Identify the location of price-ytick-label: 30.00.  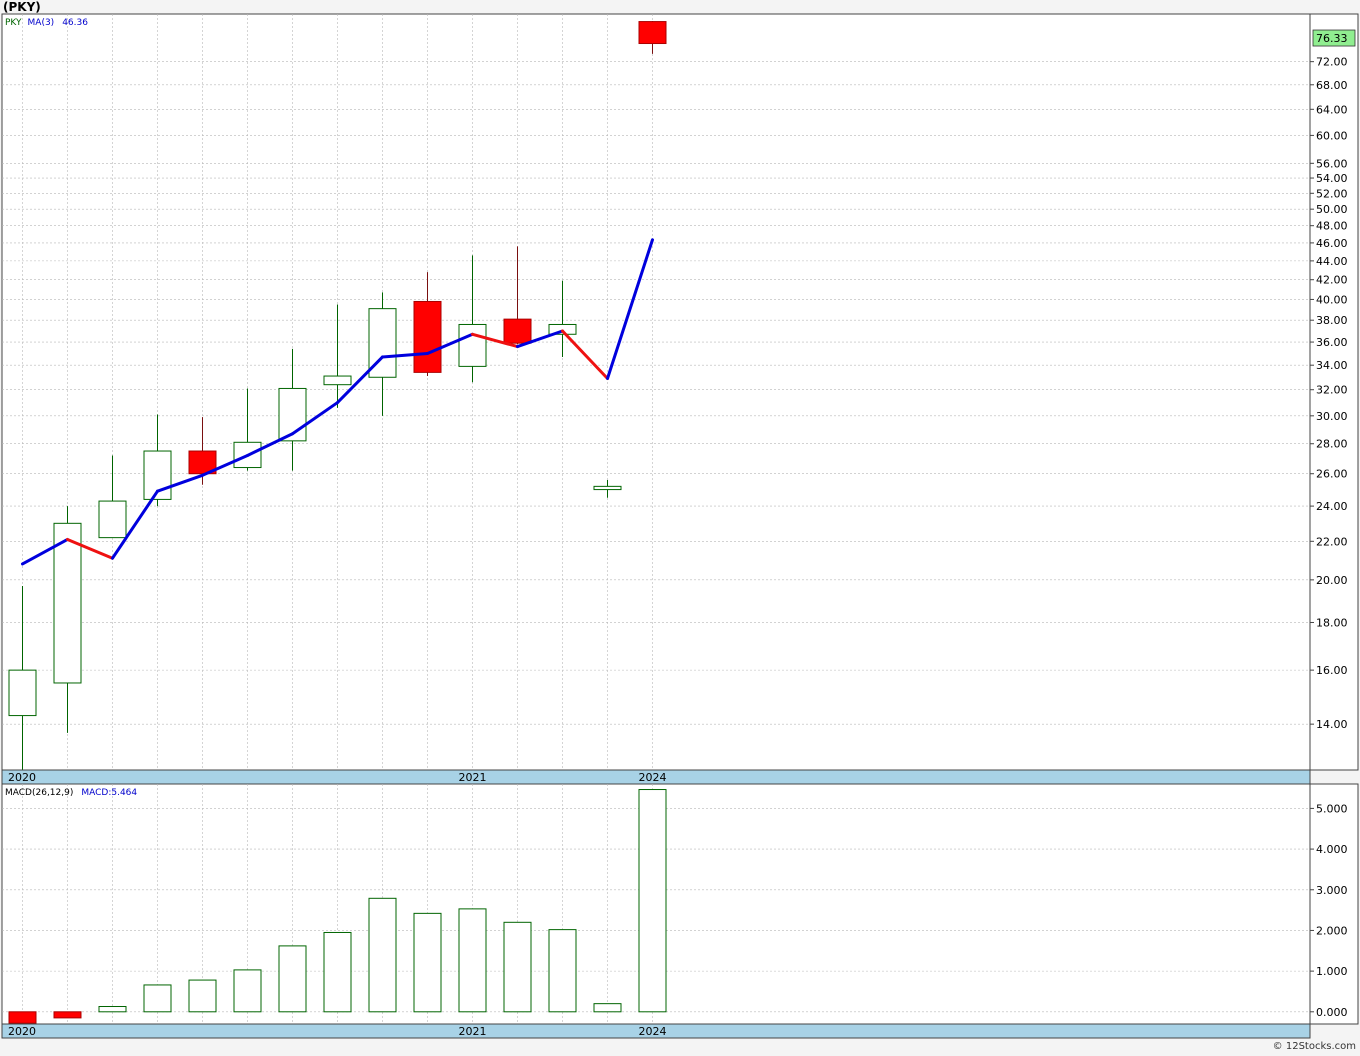
(1332, 416).